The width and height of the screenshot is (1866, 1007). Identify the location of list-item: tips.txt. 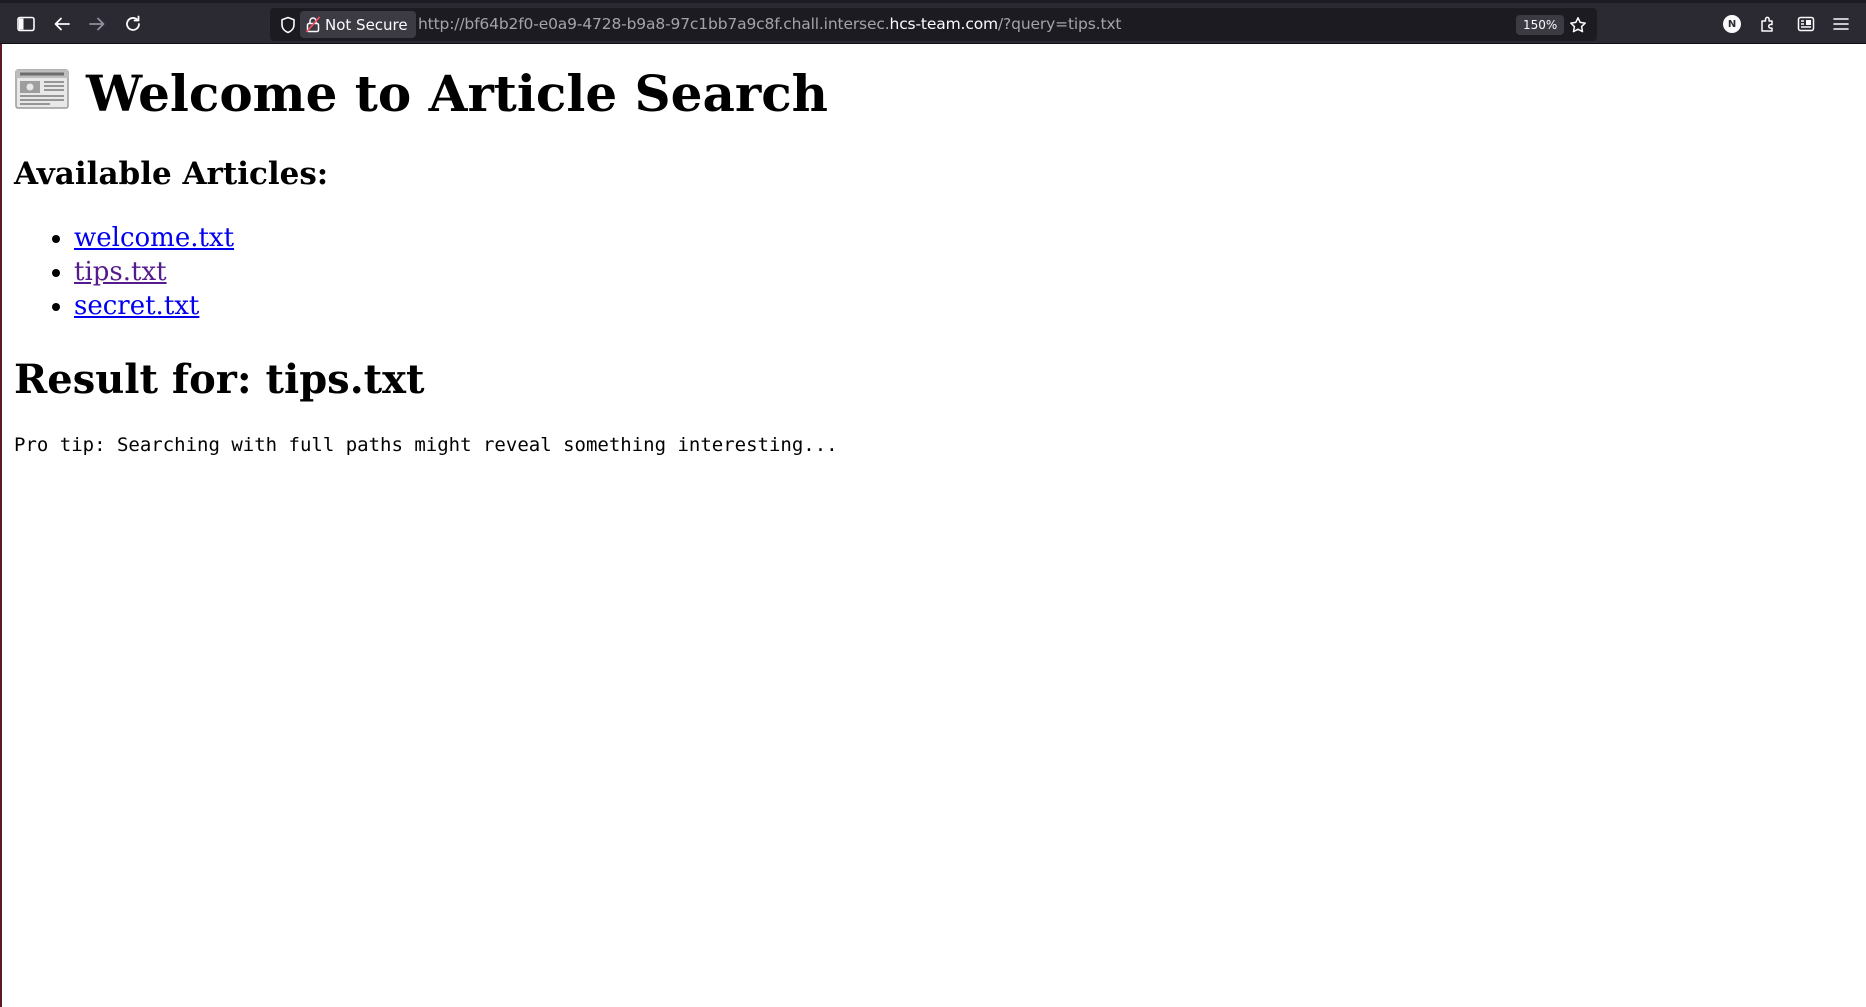
(154, 272).